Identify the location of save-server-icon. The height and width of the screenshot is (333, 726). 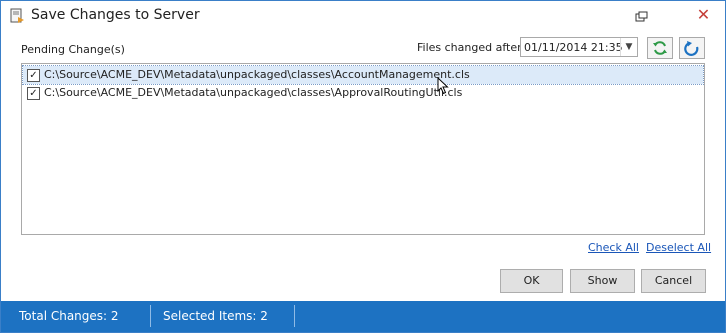
(17, 16).